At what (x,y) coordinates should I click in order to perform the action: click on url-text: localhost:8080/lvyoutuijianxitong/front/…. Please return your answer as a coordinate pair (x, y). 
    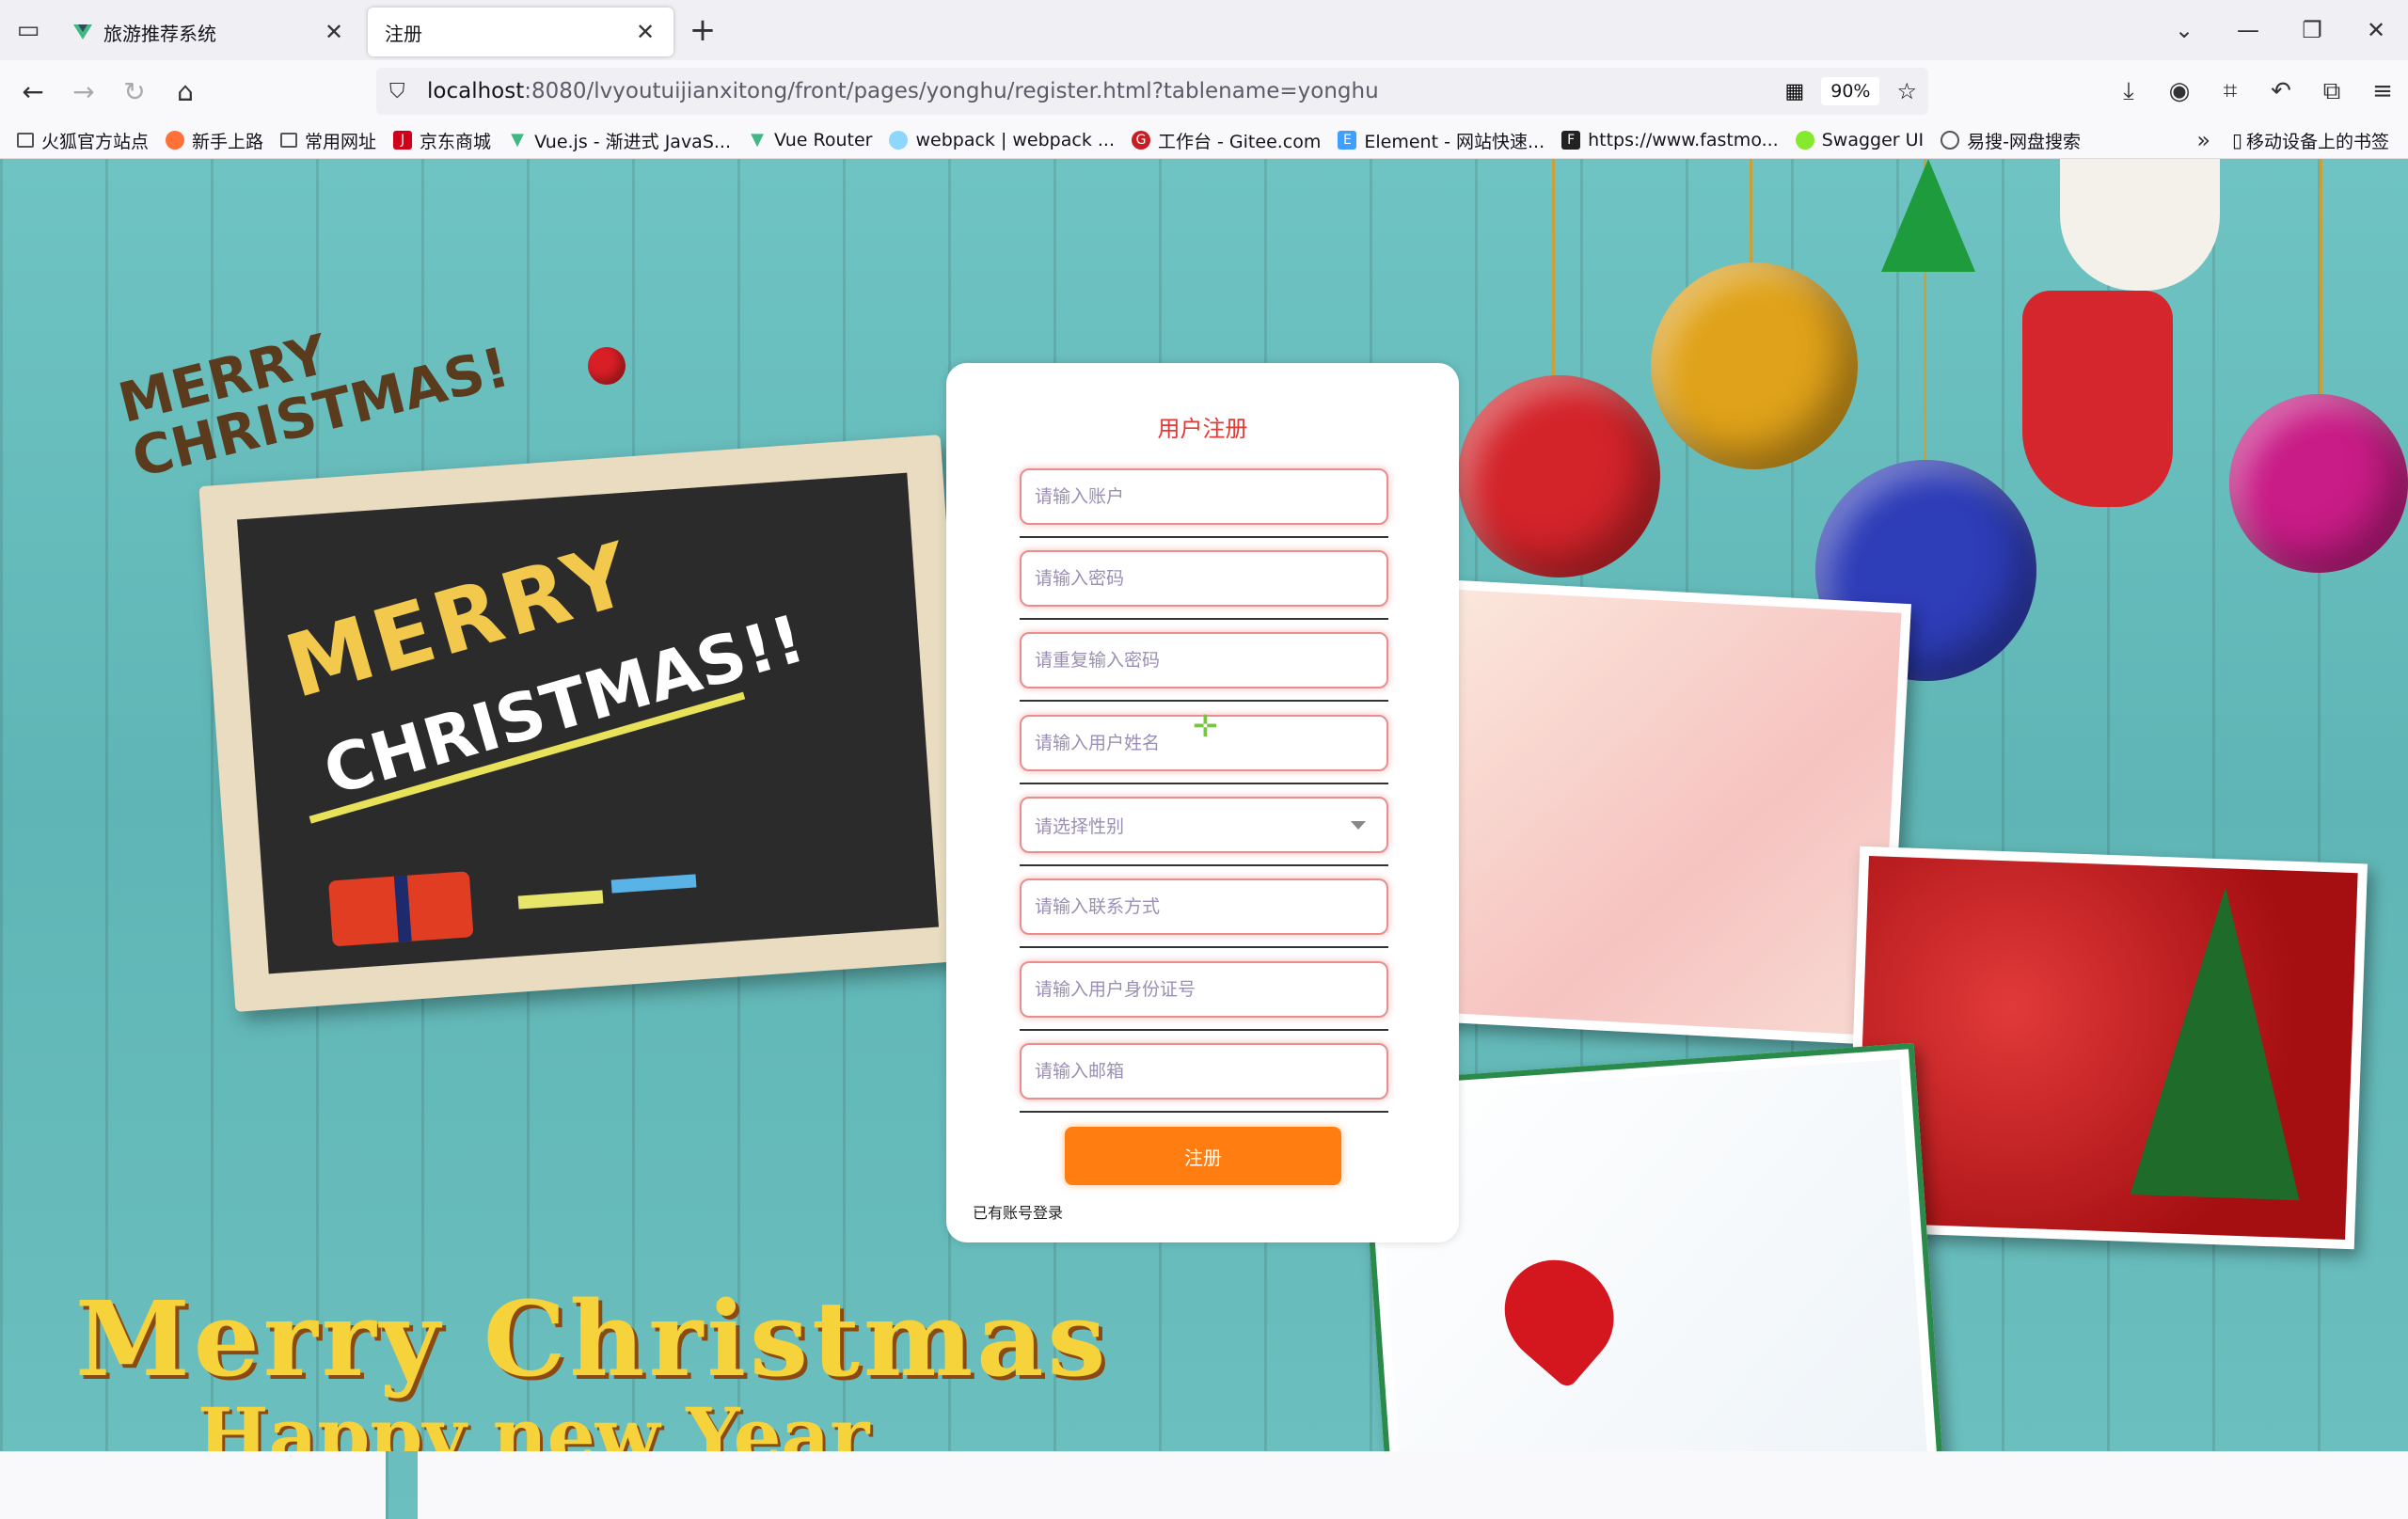
    Looking at the image, I should click on (903, 91).